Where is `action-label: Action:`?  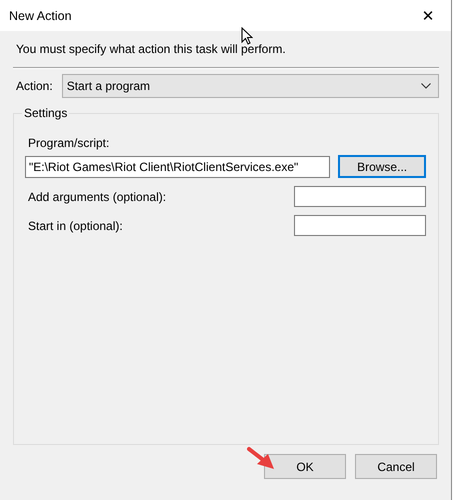 action-label: Action: is located at coordinates (34, 86).